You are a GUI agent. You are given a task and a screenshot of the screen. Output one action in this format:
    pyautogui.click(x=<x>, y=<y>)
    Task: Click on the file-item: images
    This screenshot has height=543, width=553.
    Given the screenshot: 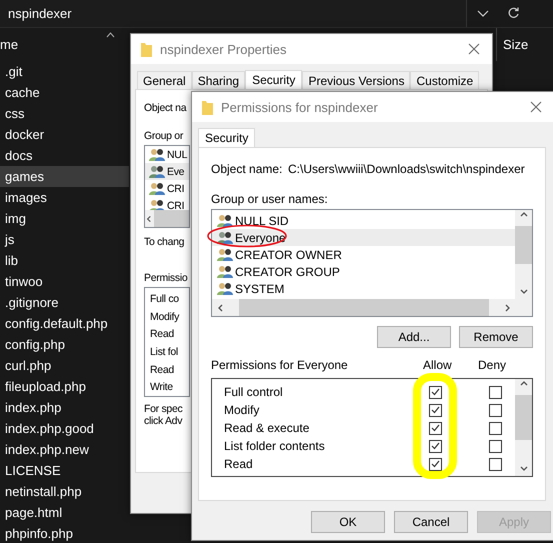 What is the action you would take?
    pyautogui.click(x=64, y=197)
    